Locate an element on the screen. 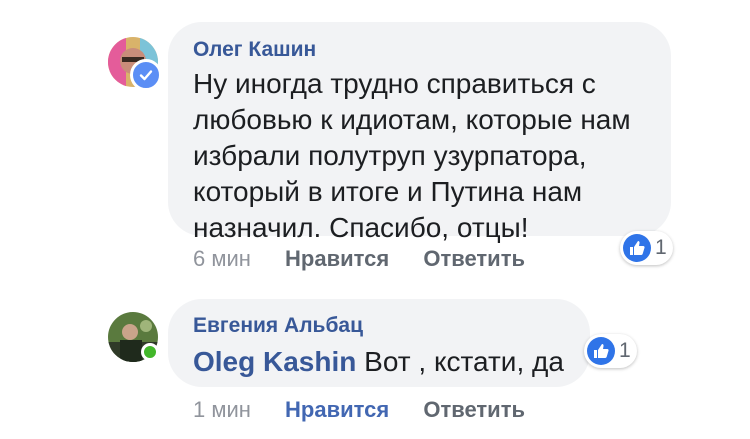 The image size is (750, 439). comment-text-line: избрали полутруп узурпатора, is located at coordinates (390, 155).